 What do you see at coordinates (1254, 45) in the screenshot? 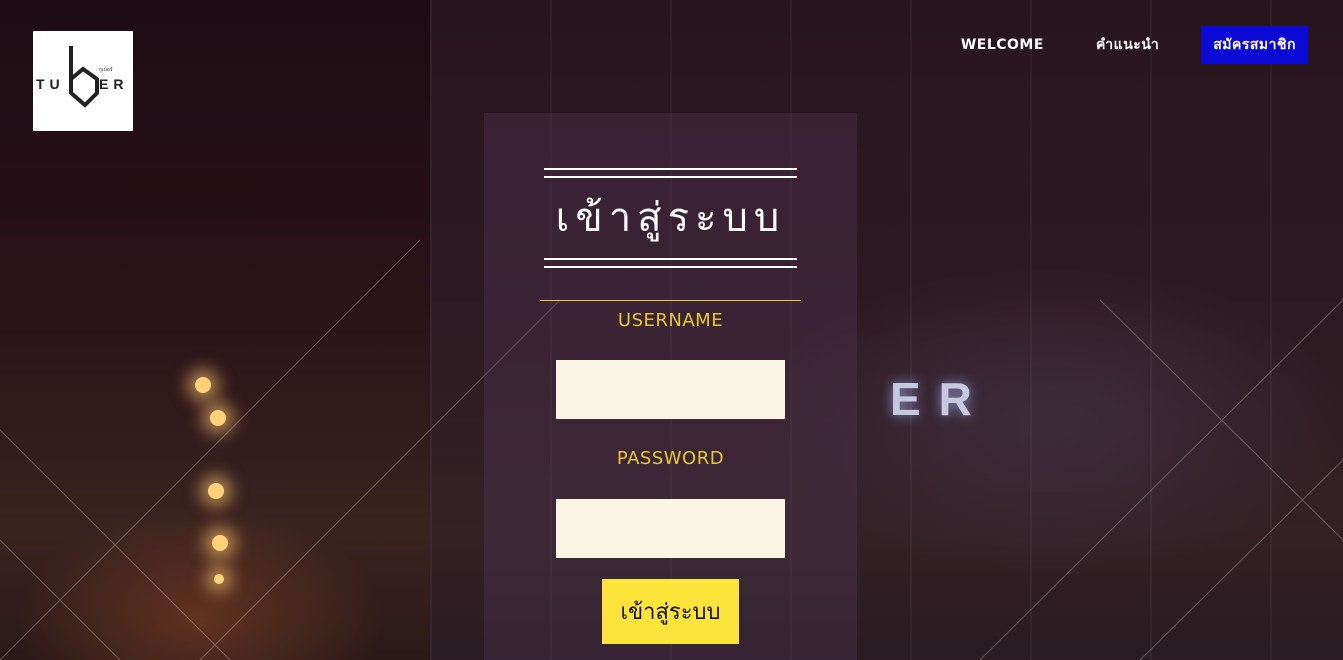
I see `register-button: สมัครสมาชิก` at bounding box center [1254, 45].